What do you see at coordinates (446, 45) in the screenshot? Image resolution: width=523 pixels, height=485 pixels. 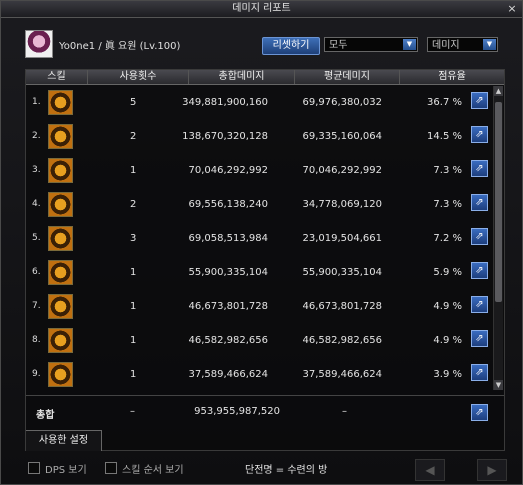 I see `metric-select-value: 데미지` at bounding box center [446, 45].